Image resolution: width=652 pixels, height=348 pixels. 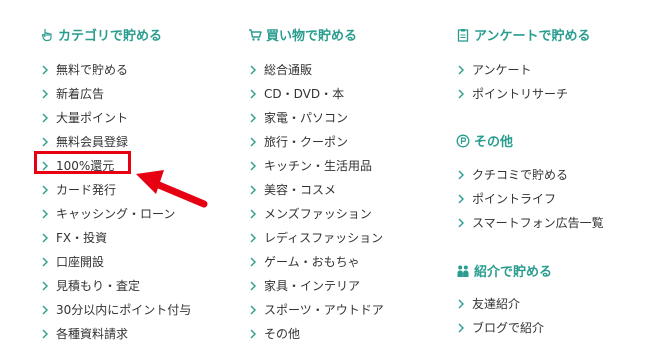 I want to click on list-item: アンケート, so click(x=512, y=70).